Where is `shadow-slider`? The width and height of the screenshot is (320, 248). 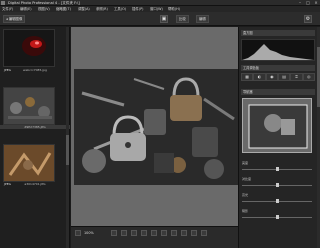
shadow-slider is located at coordinates (277, 217).